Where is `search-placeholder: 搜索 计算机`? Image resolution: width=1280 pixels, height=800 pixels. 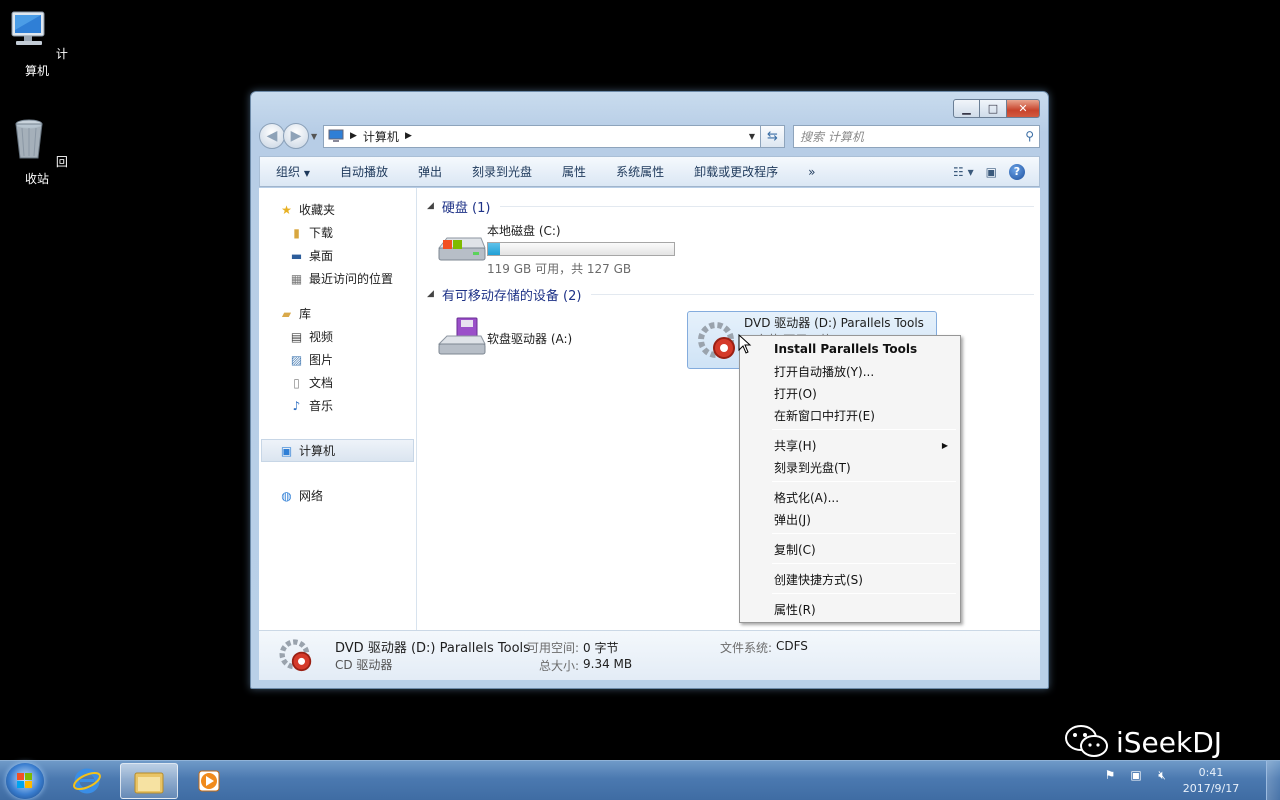
search-placeholder: 搜索 计算机 is located at coordinates (832, 136).